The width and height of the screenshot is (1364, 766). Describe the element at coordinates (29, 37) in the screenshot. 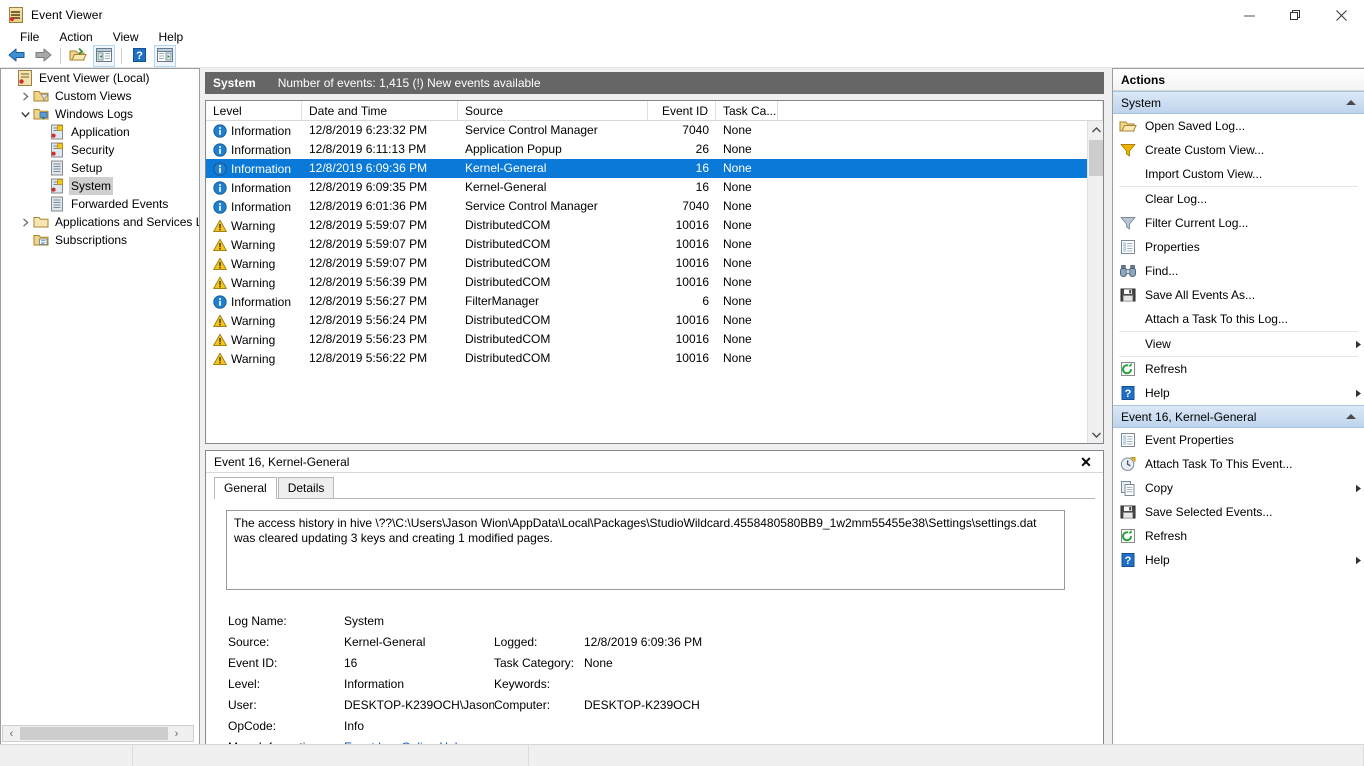

I see `menu-file: File` at that location.